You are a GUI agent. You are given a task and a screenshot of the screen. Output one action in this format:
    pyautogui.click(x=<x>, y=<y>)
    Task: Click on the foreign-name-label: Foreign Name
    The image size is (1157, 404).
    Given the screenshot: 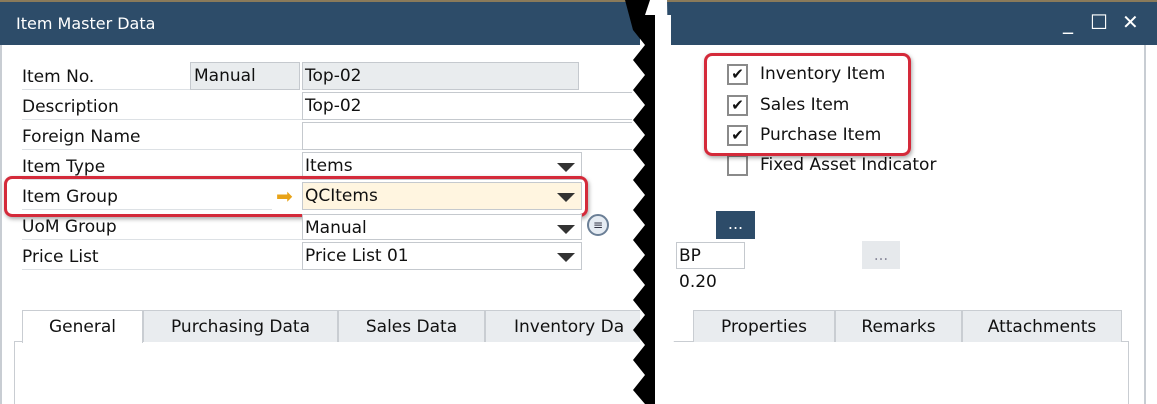 What is the action you would take?
    pyautogui.click(x=162, y=136)
    